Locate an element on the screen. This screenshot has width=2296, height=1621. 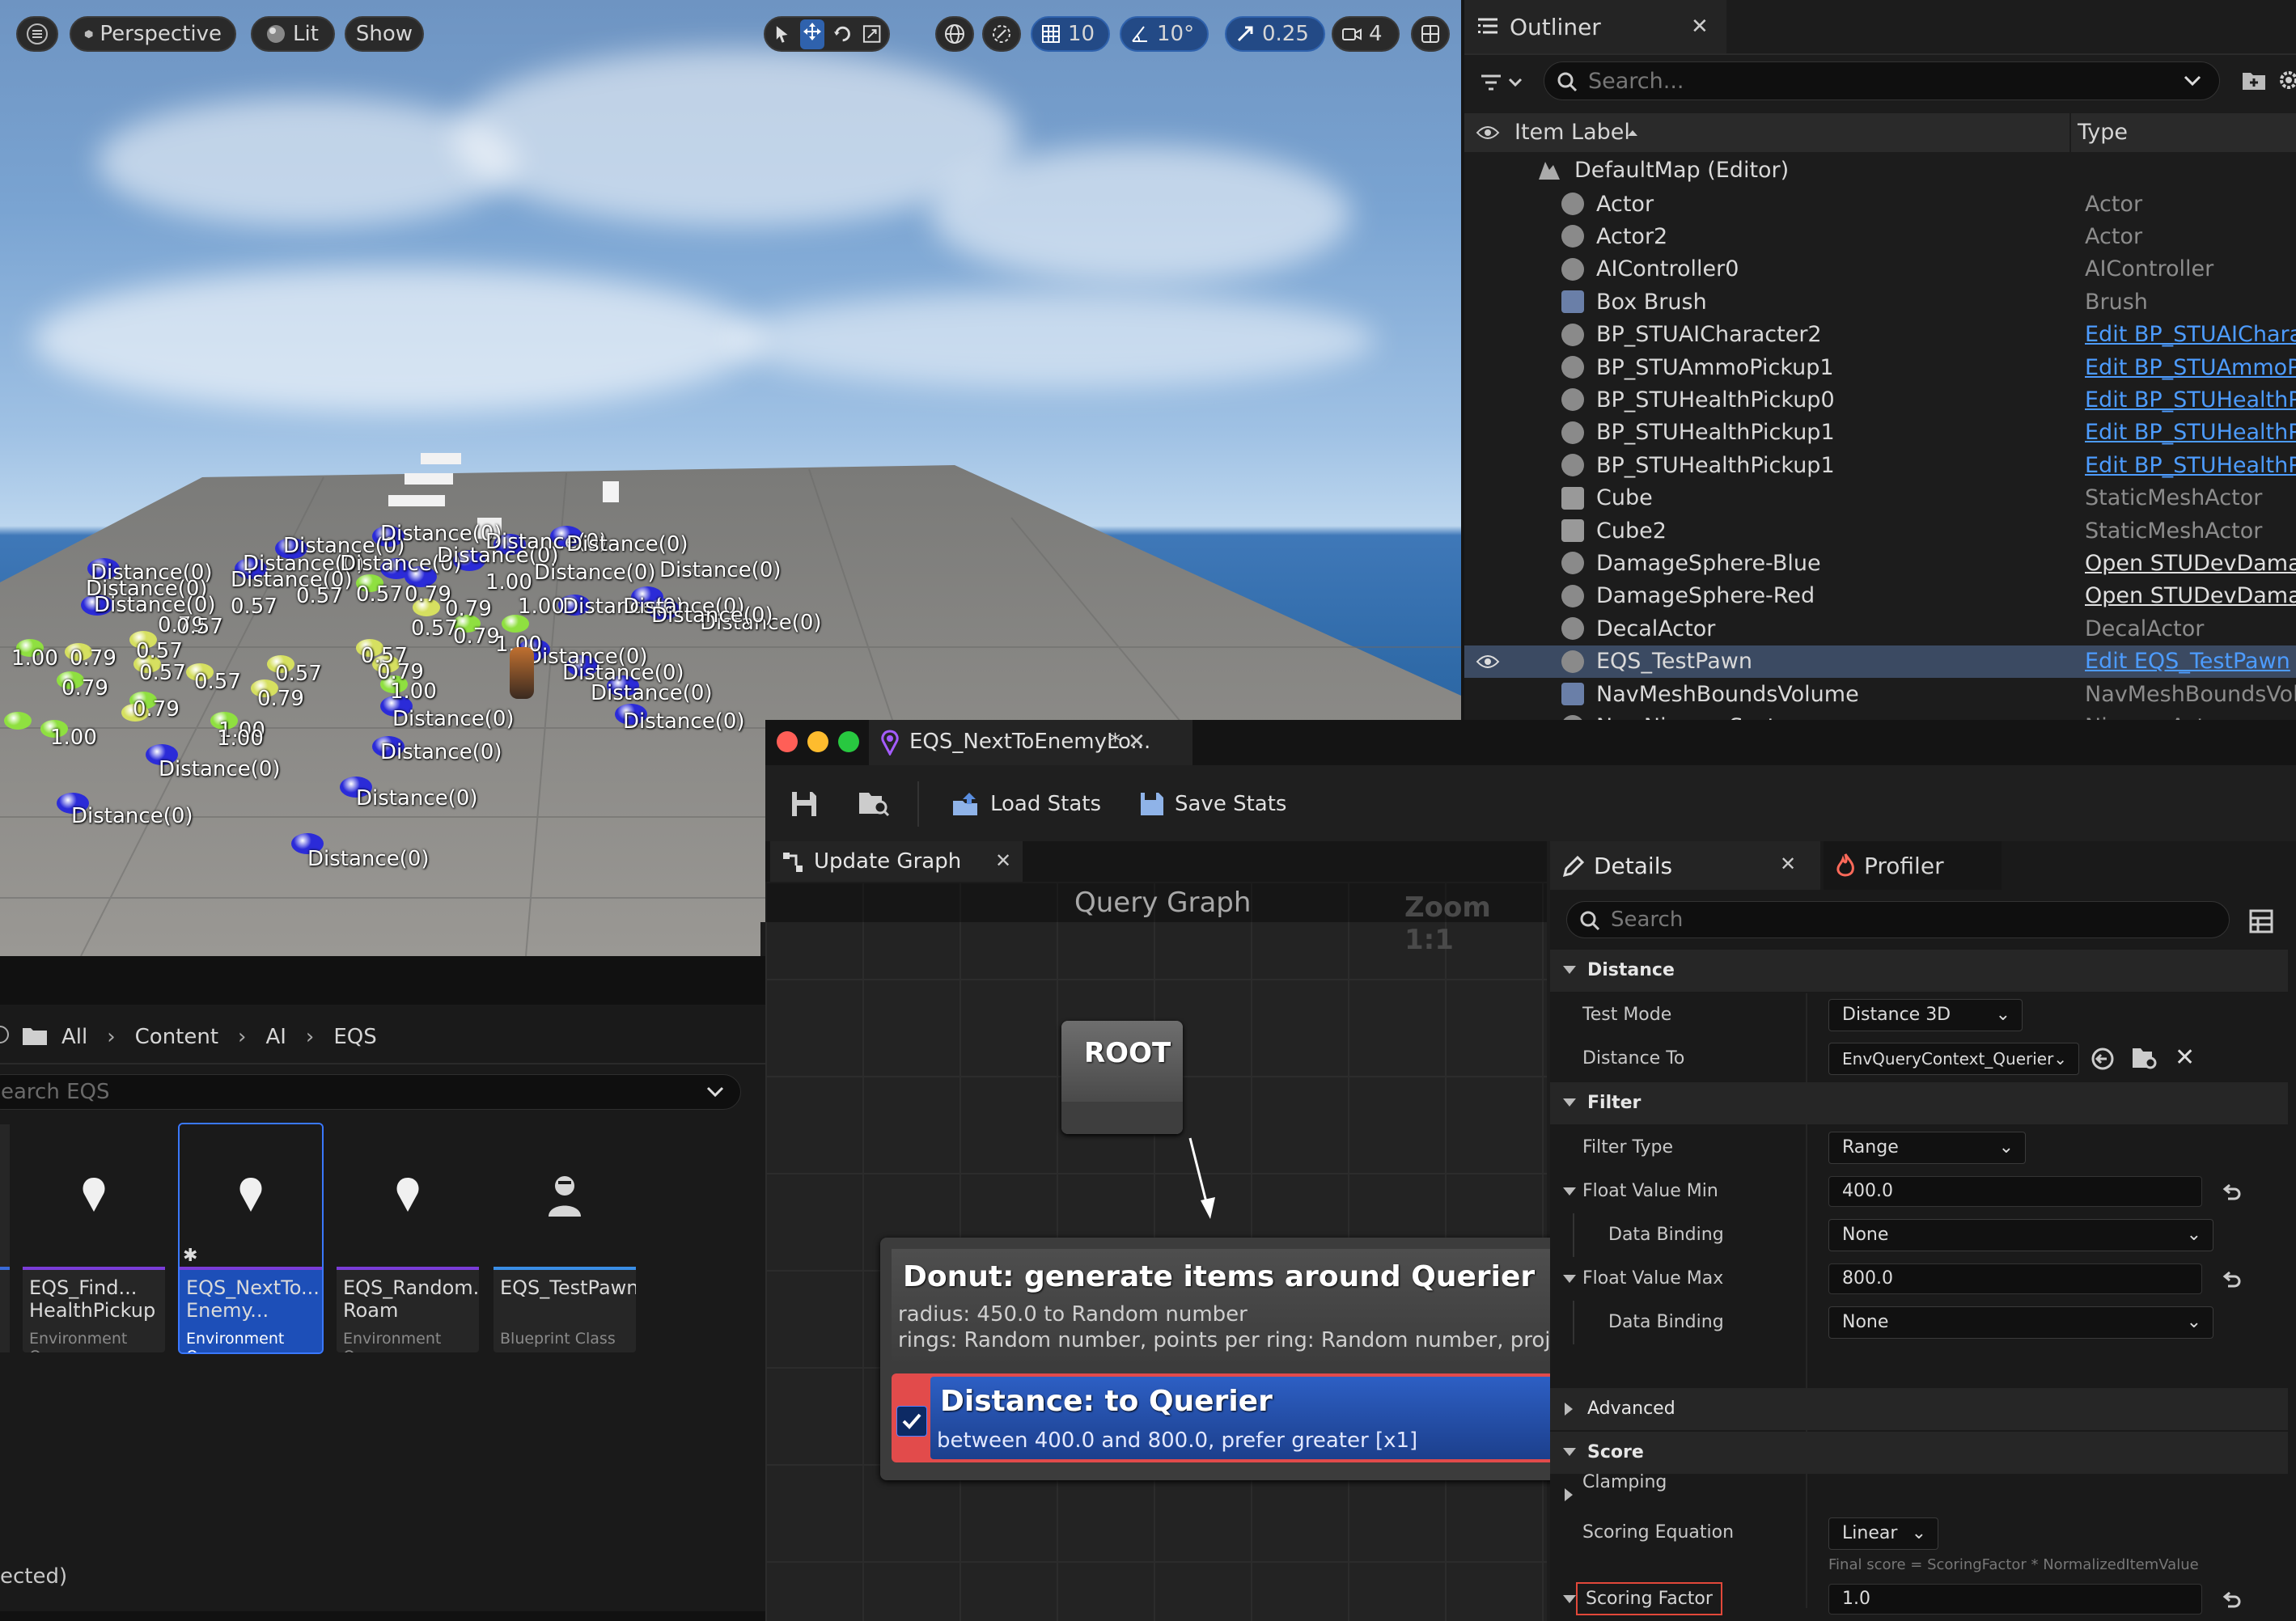
outliner-row: Actor Actor is located at coordinates (1880, 204).